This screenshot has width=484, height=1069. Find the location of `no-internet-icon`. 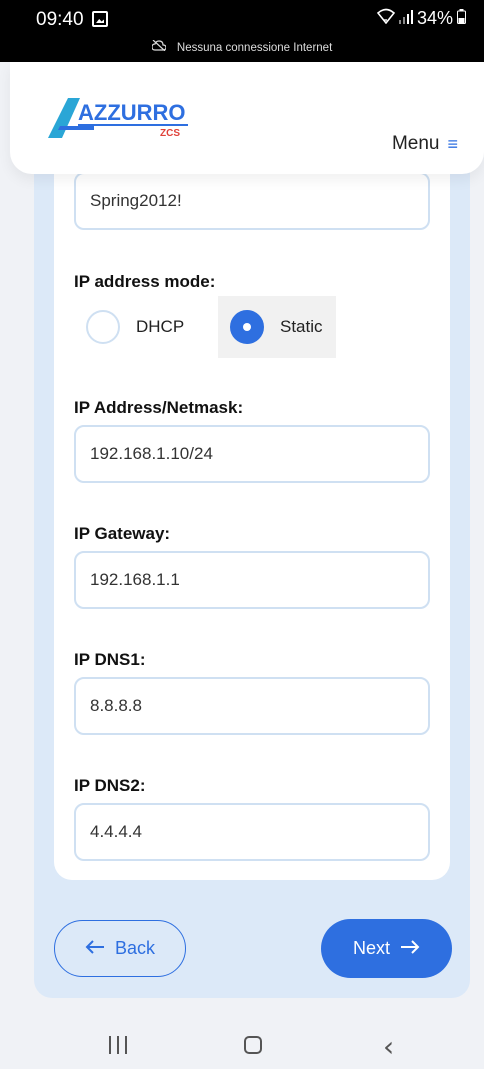

no-internet-icon is located at coordinates (159, 46).